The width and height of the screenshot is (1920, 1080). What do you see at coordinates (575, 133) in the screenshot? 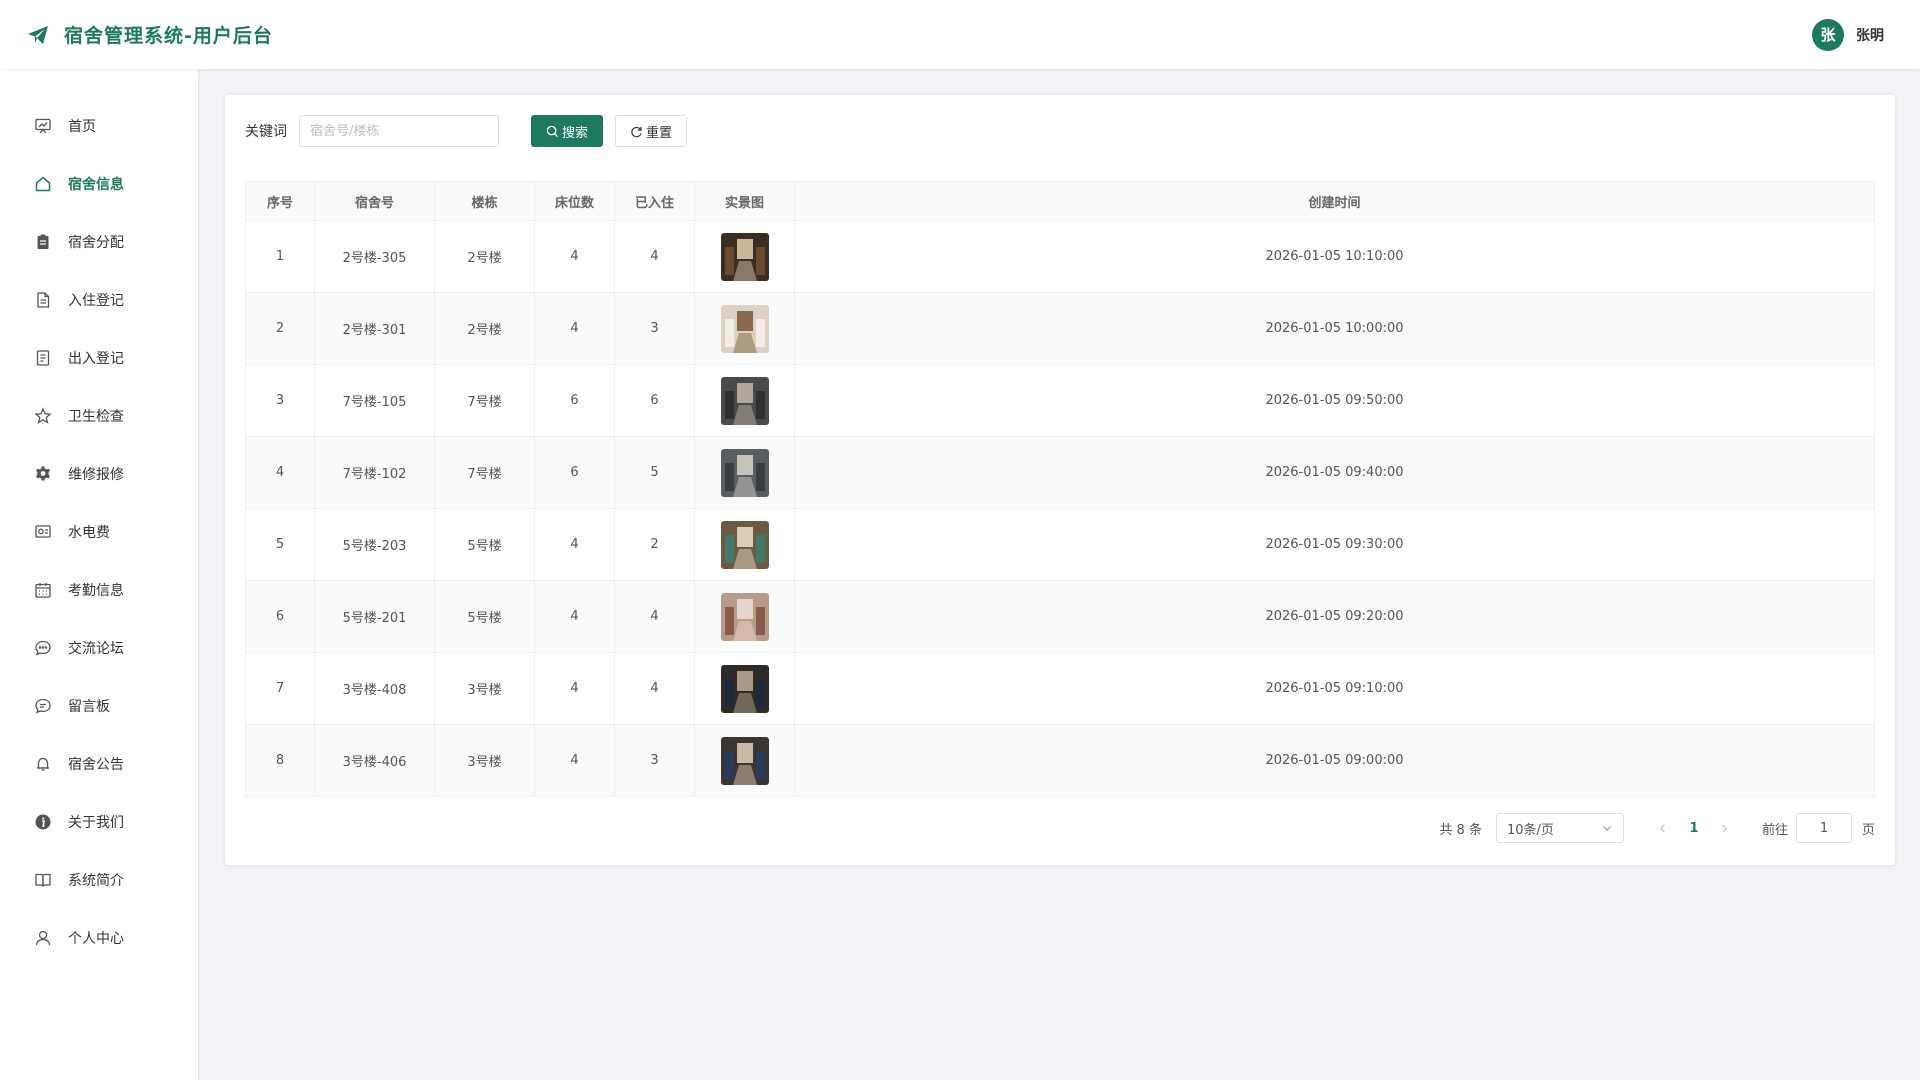
I see `search-button-label: 搜索` at bounding box center [575, 133].